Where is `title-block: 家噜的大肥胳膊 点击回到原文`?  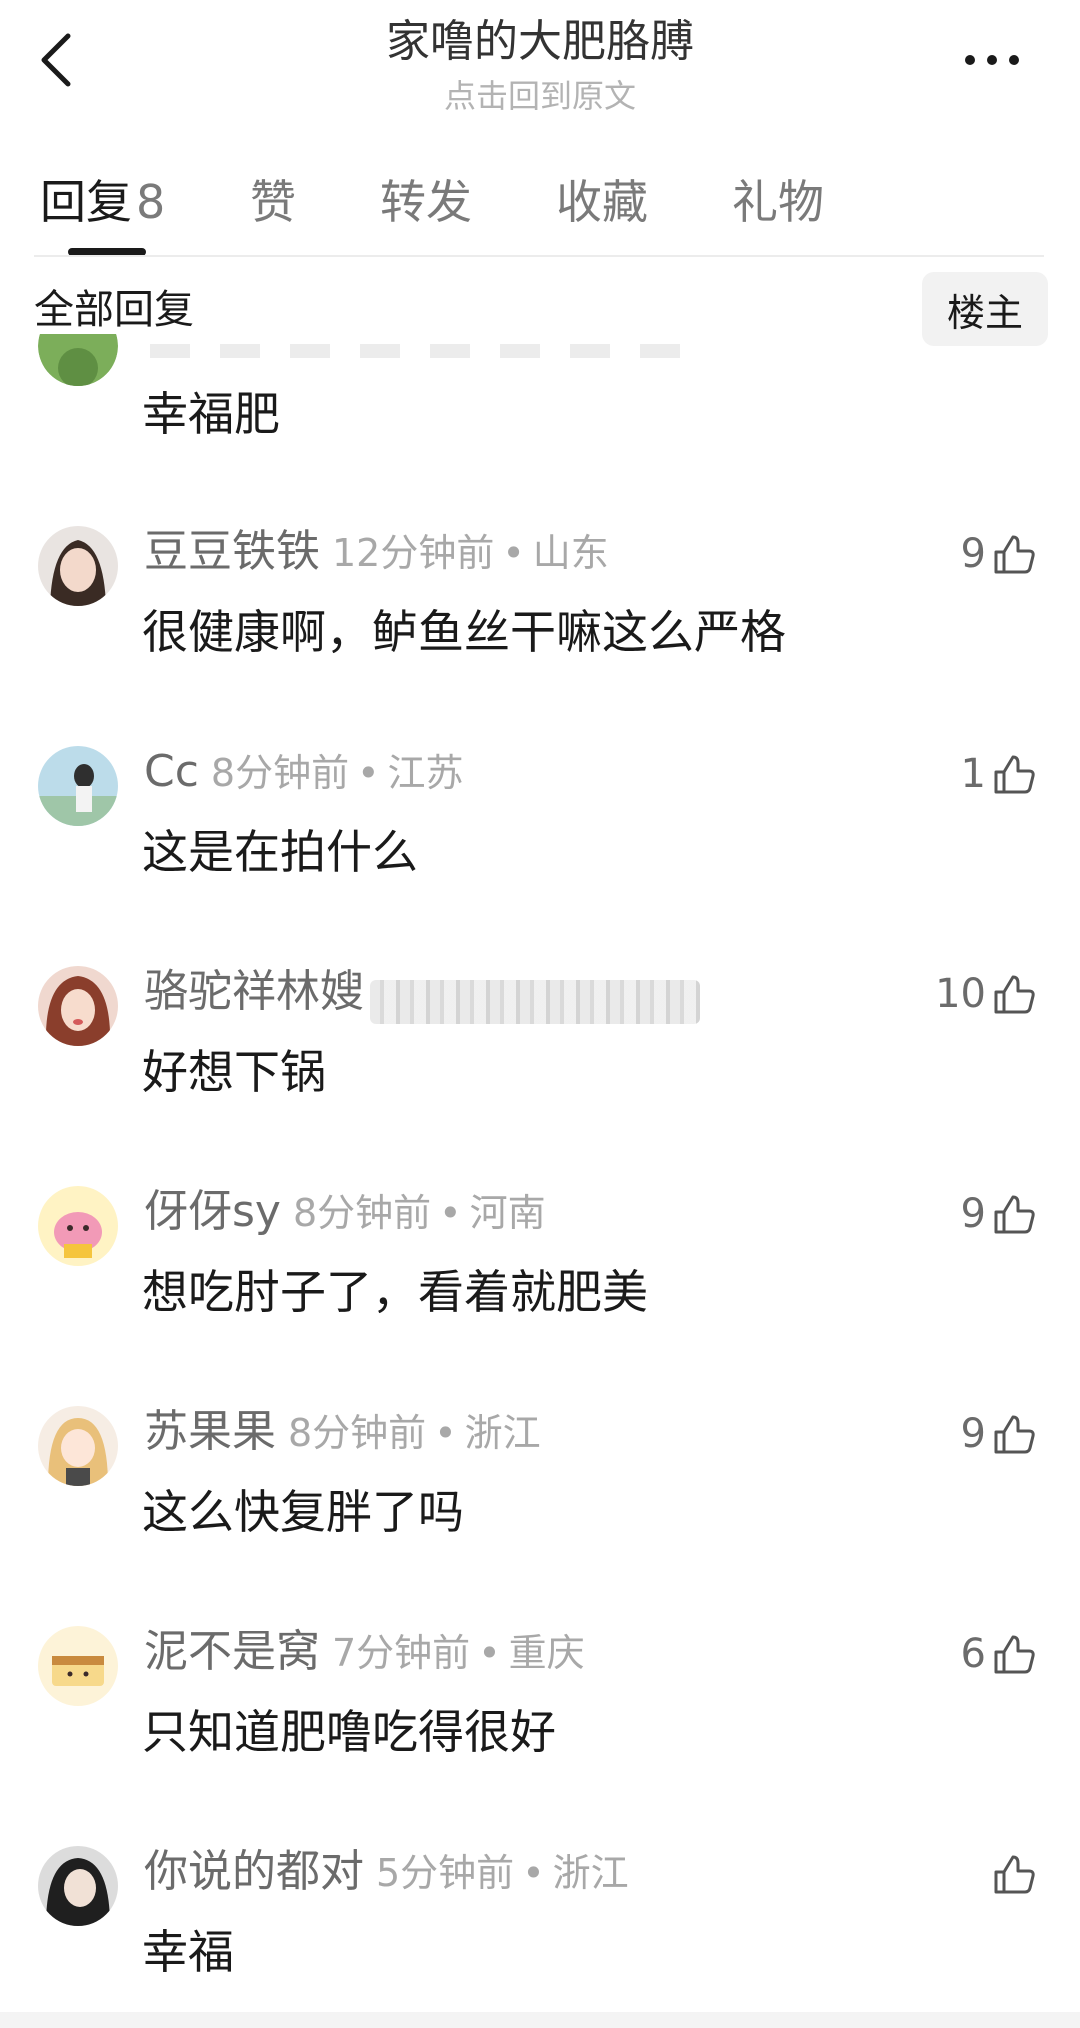
title-block: 家噜的大肥胳膊 点击回到原文 is located at coordinates (540, 66).